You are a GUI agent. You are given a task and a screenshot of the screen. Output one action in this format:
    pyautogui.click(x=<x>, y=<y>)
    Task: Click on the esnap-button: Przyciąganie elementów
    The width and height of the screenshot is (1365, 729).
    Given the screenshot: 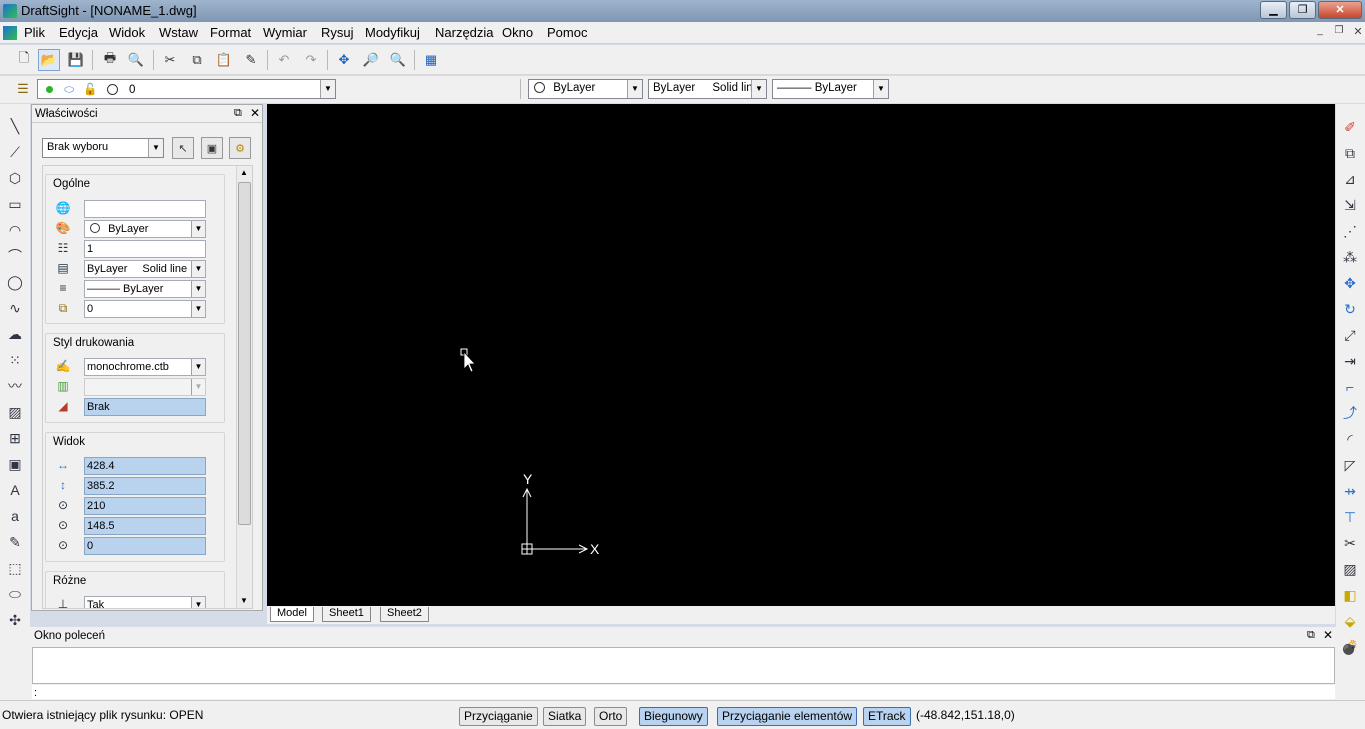 What is the action you would take?
    pyautogui.click(x=787, y=716)
    